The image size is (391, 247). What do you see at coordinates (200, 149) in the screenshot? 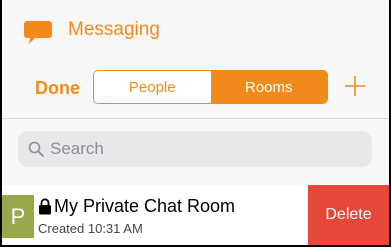
I see `search-input` at bounding box center [200, 149].